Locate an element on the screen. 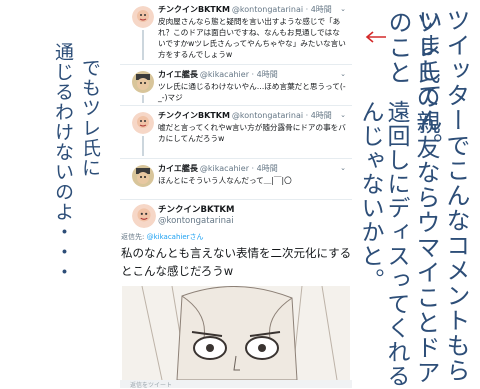 This screenshot has height=389, width=480. reply-to-line: 返信先: @kikacahierさん is located at coordinates (162, 237).